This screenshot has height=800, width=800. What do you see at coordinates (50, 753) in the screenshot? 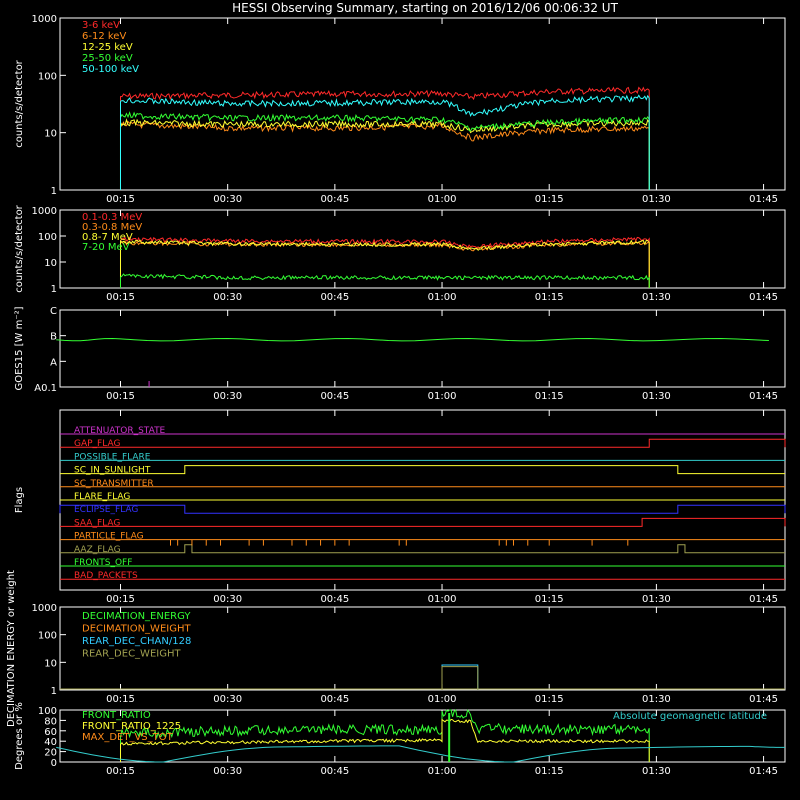
I see `y-tick-label: 20` at bounding box center [50, 753].